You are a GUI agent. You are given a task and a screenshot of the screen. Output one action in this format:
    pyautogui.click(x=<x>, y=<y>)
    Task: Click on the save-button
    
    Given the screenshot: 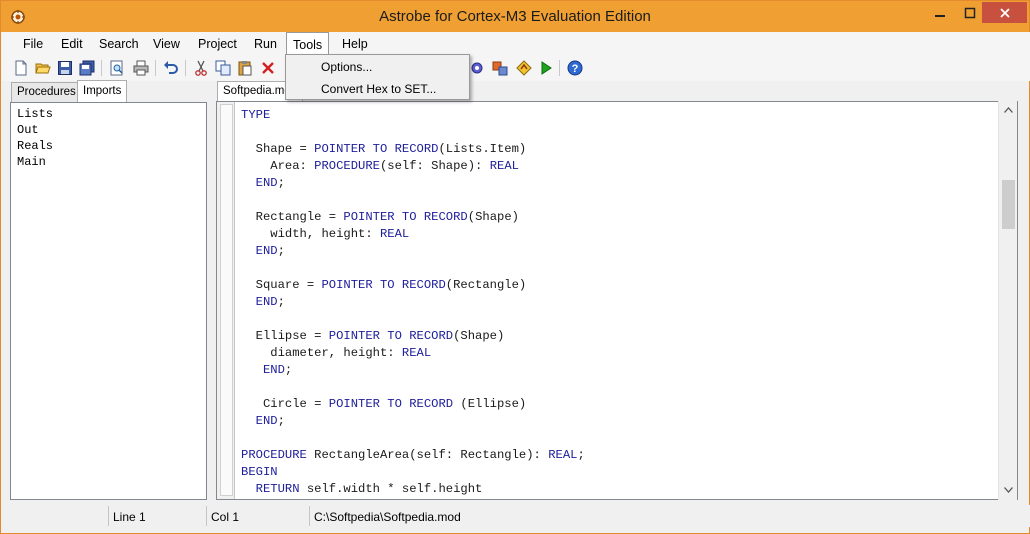 What is the action you would take?
    pyautogui.click(x=65, y=68)
    